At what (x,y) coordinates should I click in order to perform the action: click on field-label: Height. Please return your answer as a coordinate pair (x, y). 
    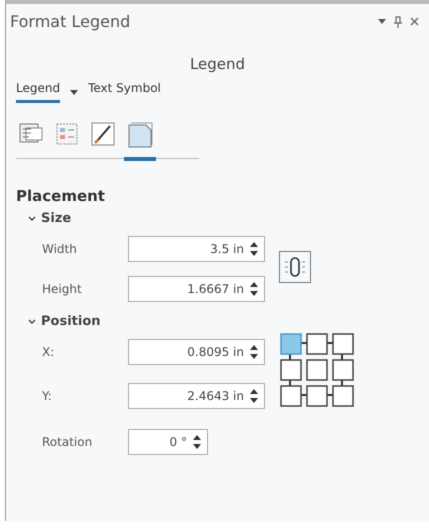
    Looking at the image, I should click on (62, 289).